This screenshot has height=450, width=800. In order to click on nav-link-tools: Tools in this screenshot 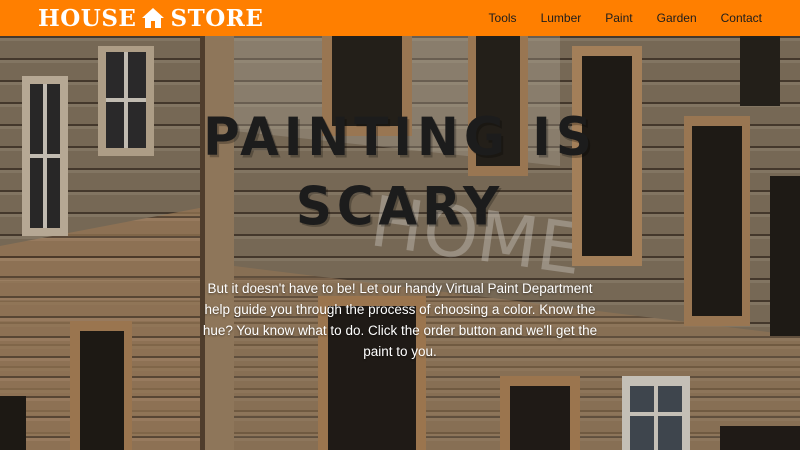, I will do `click(503, 18)`.